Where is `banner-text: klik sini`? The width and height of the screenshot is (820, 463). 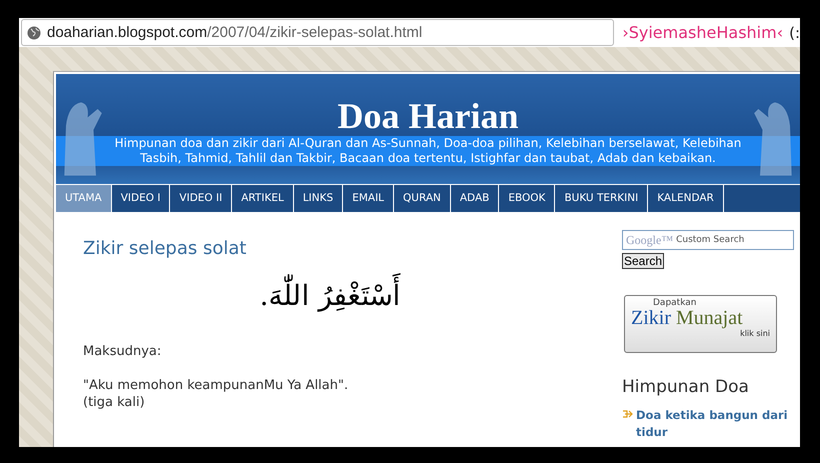
banner-text: klik sini is located at coordinates (755, 333).